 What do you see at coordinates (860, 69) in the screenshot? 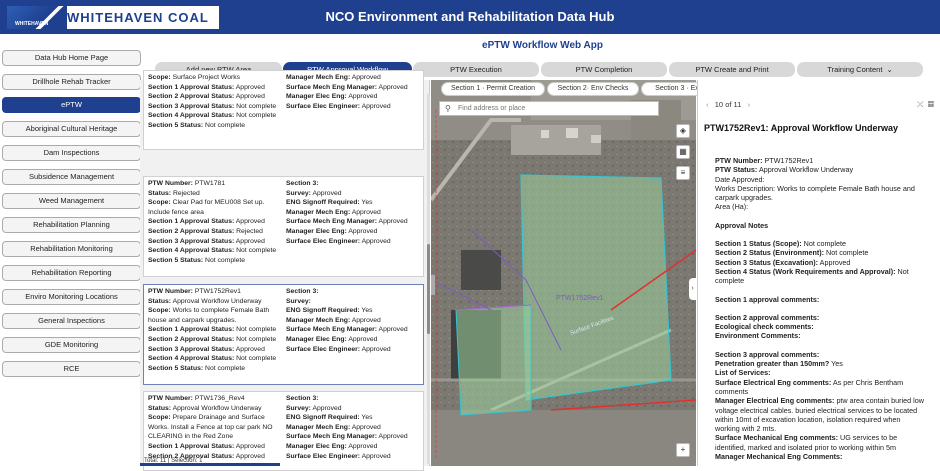
I see `tab-training-content: Training Content ⌄` at bounding box center [860, 69].